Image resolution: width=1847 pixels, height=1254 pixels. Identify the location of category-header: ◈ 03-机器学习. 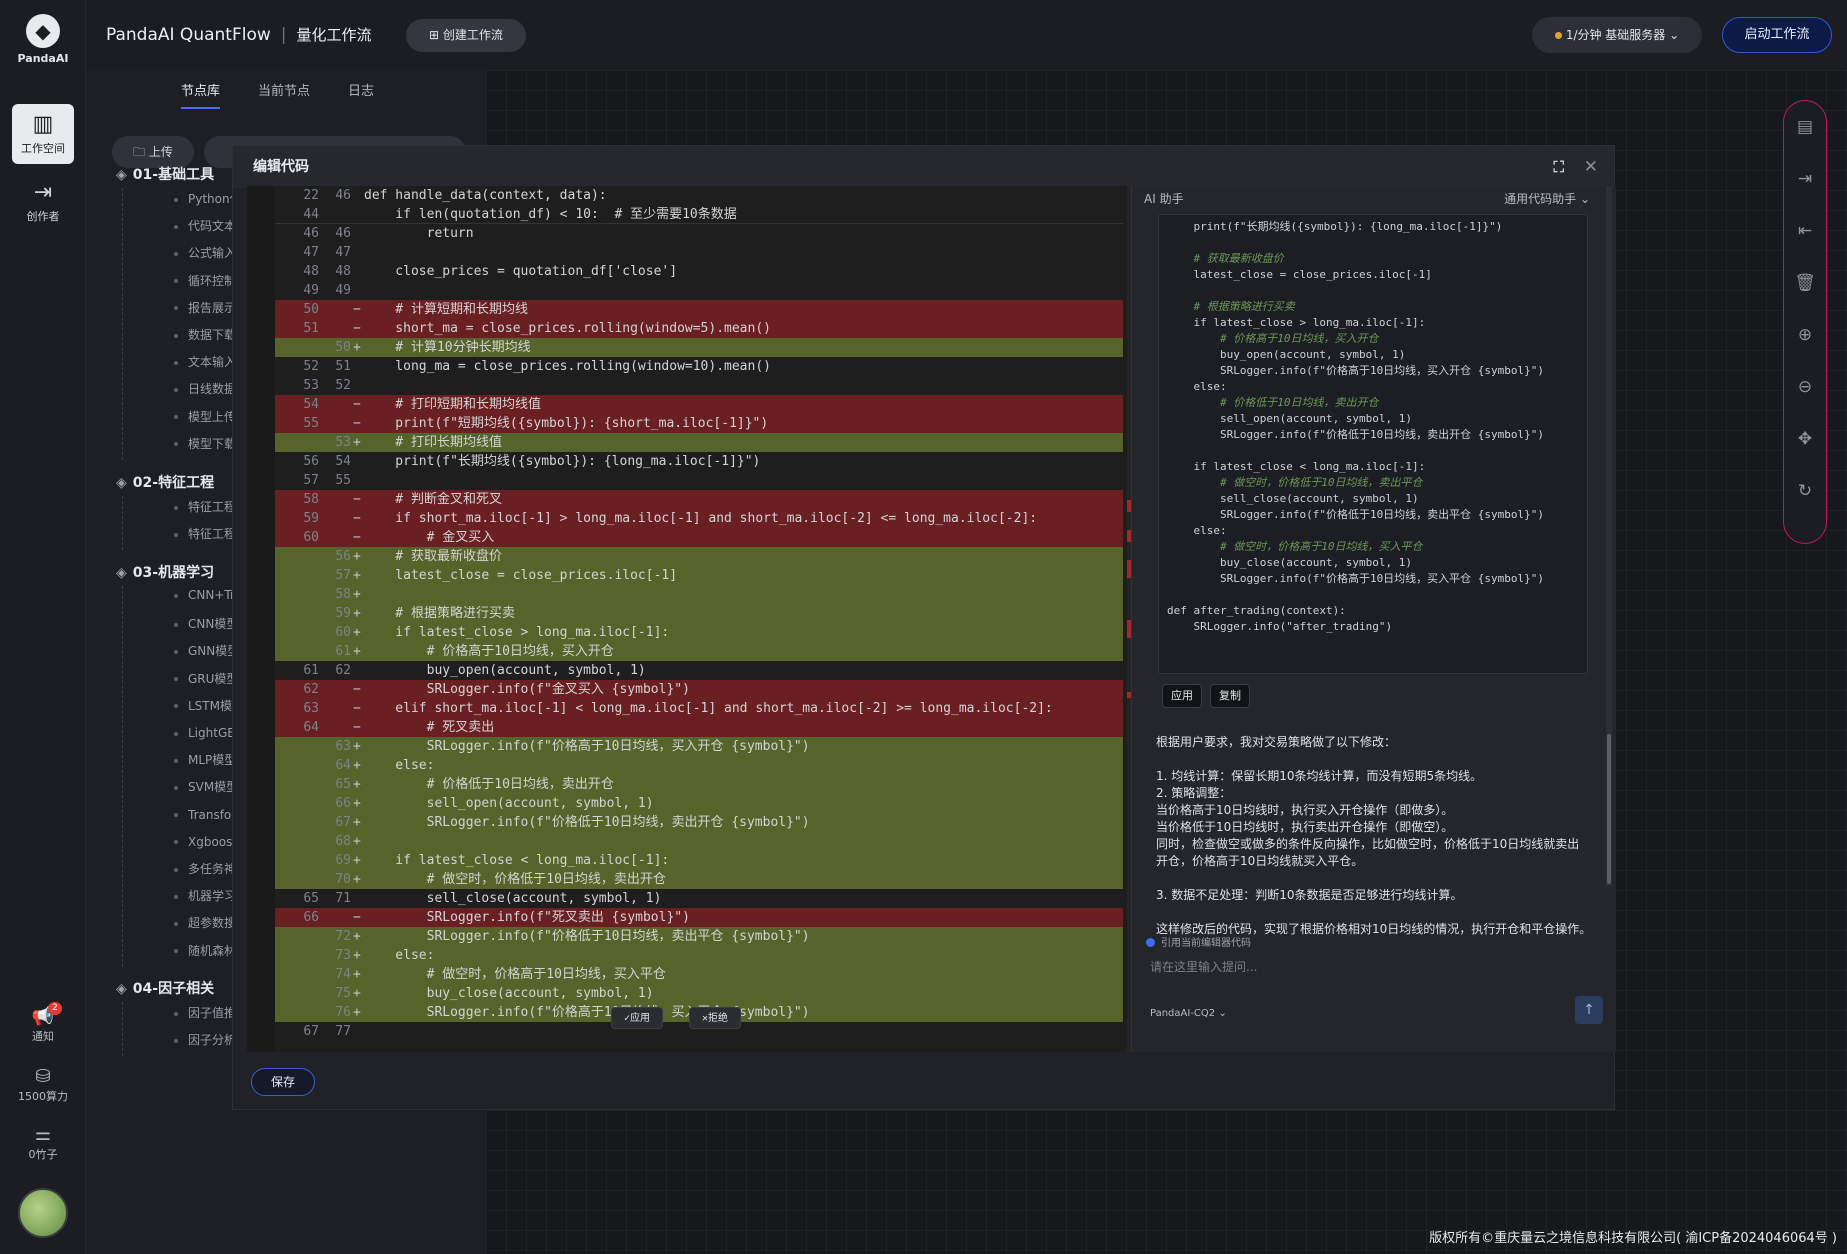
(165, 572).